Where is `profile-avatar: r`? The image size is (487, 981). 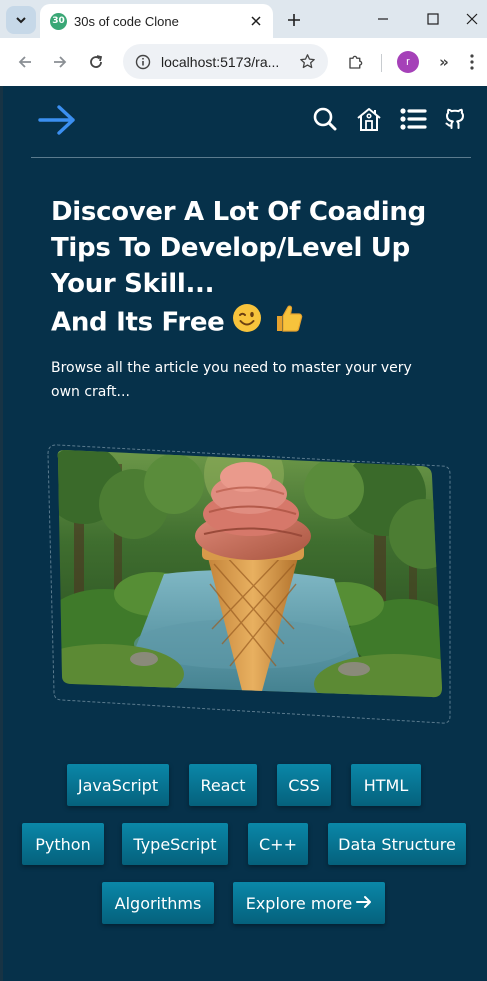
profile-avatar: r is located at coordinates (408, 62).